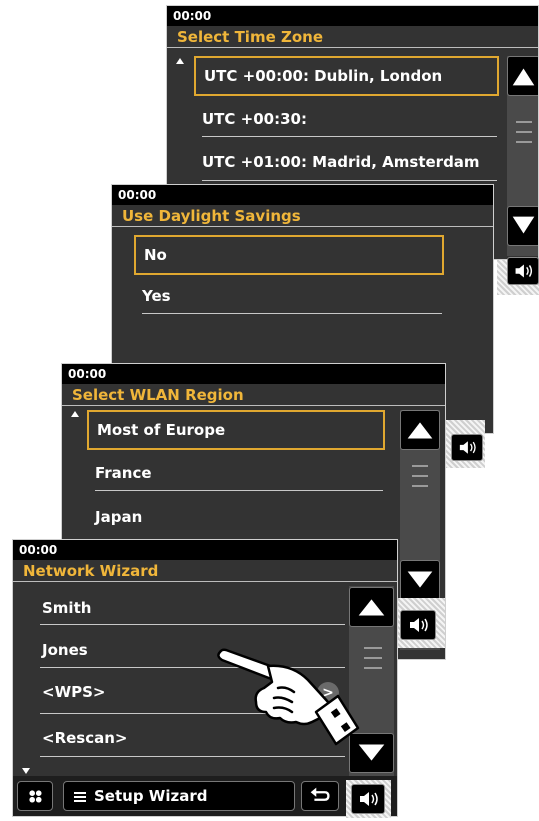 The image size is (539, 821). What do you see at coordinates (289, 255) in the screenshot?
I see `list-item-selected: No` at bounding box center [289, 255].